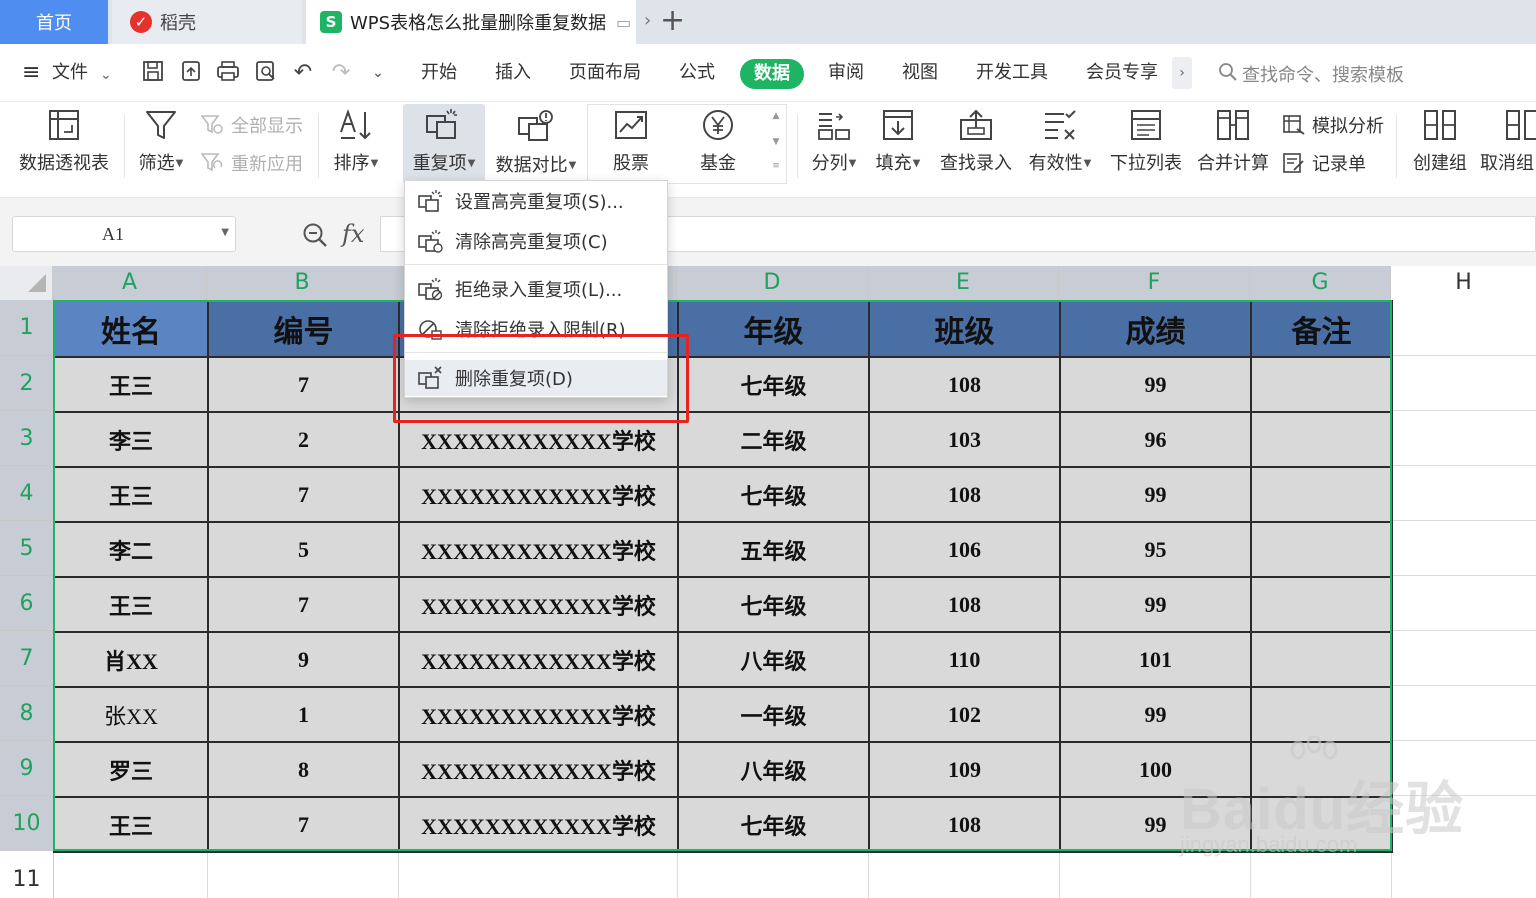 This screenshot has width=1536, height=898. I want to click on insert-function-button: fx, so click(353, 234).